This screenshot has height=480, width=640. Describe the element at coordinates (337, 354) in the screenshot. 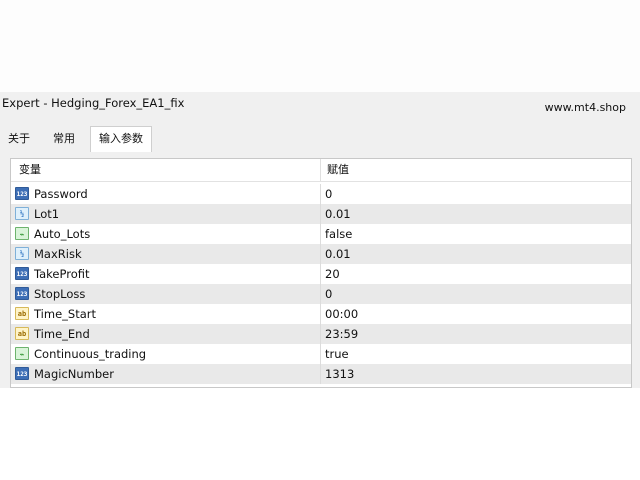

I see `param-value: true` at that location.